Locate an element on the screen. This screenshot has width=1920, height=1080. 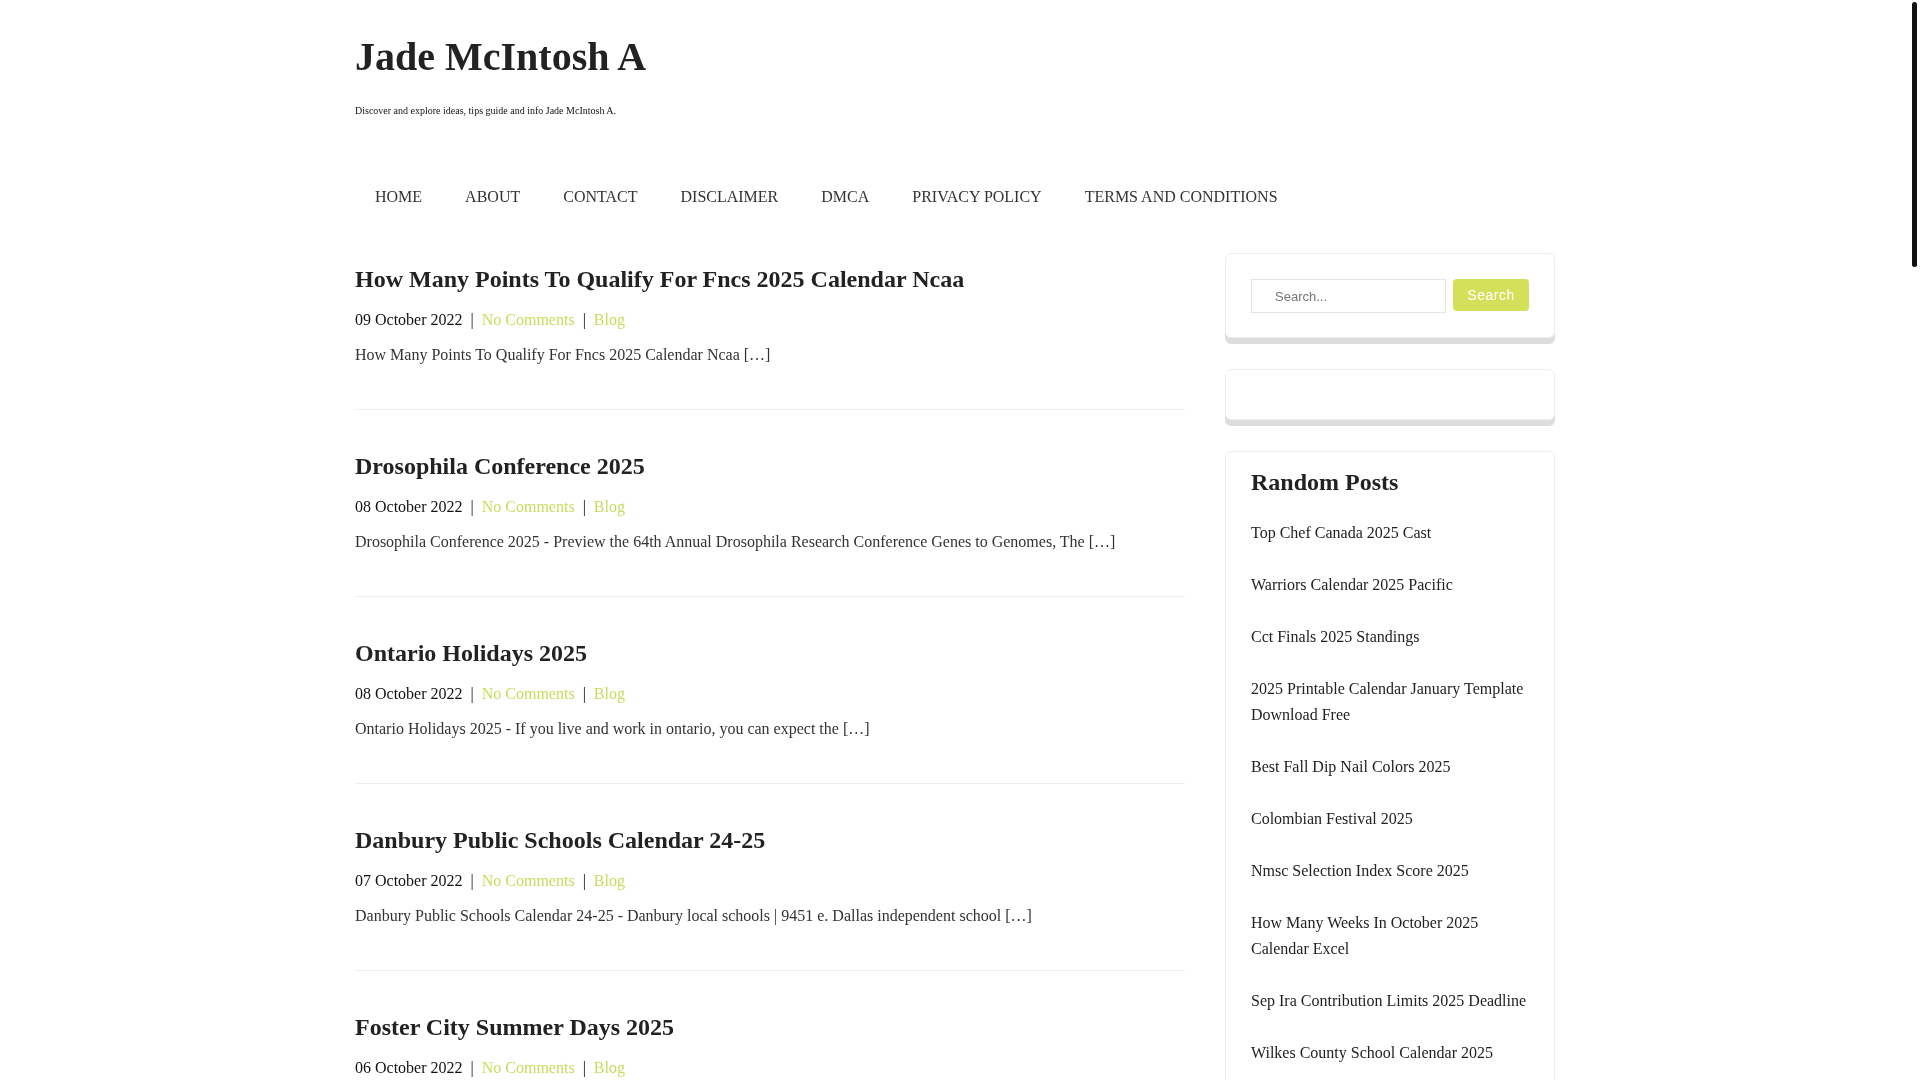
random-post-link: Wilkes County School Calendar 2025 is located at coordinates (1390, 1053).